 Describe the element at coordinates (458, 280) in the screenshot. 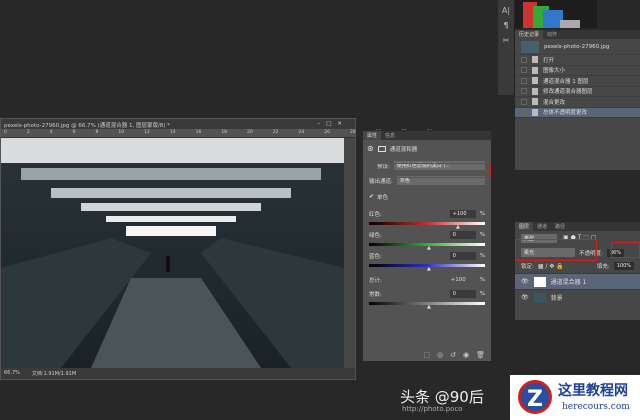

I see `total-value: +100` at that location.